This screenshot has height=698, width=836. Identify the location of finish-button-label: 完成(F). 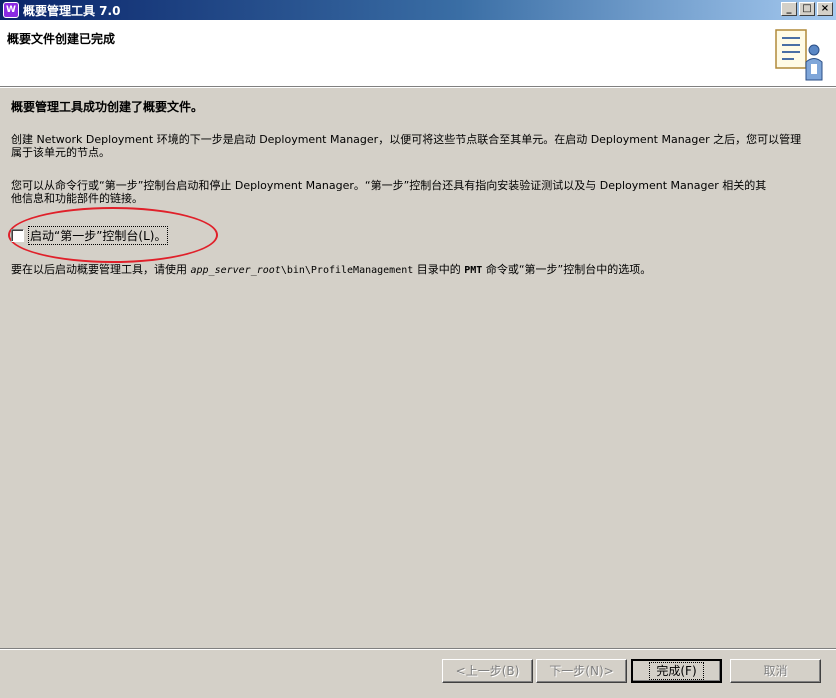
(676, 671).